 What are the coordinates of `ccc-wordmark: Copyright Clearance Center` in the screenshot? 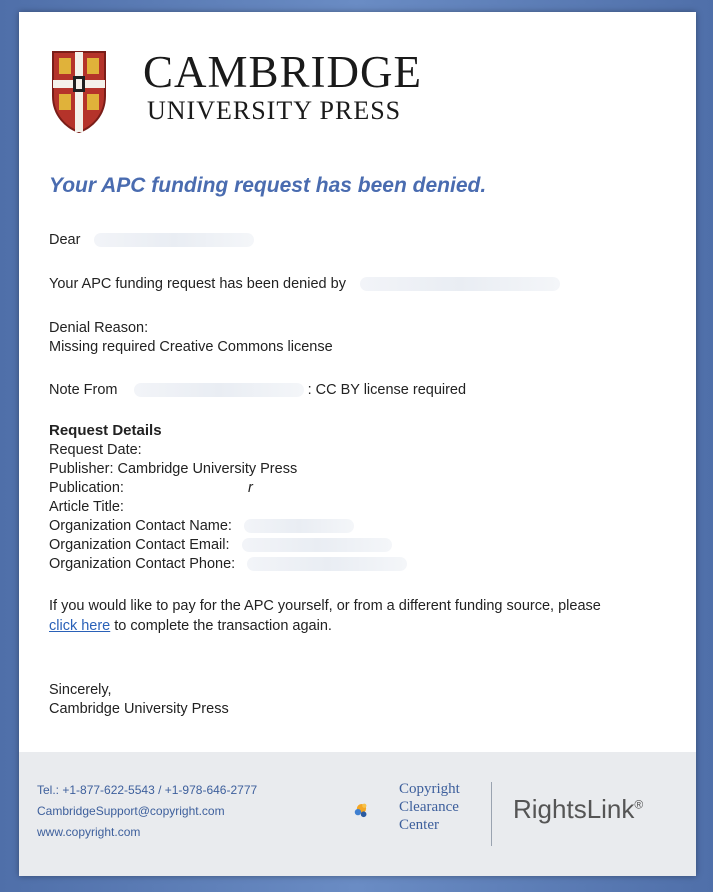 It's located at (429, 807).